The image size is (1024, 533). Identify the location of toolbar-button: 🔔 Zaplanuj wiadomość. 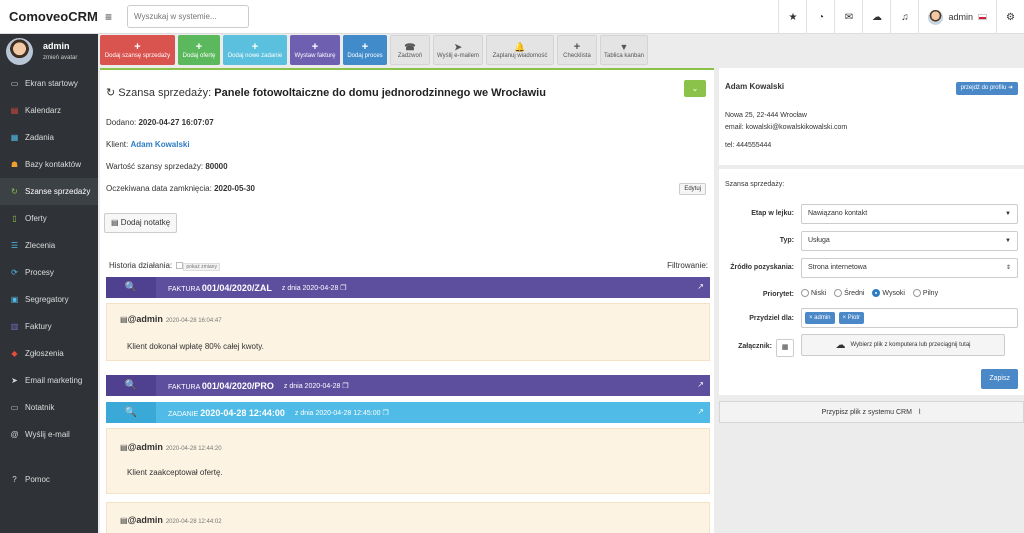
(520, 50).